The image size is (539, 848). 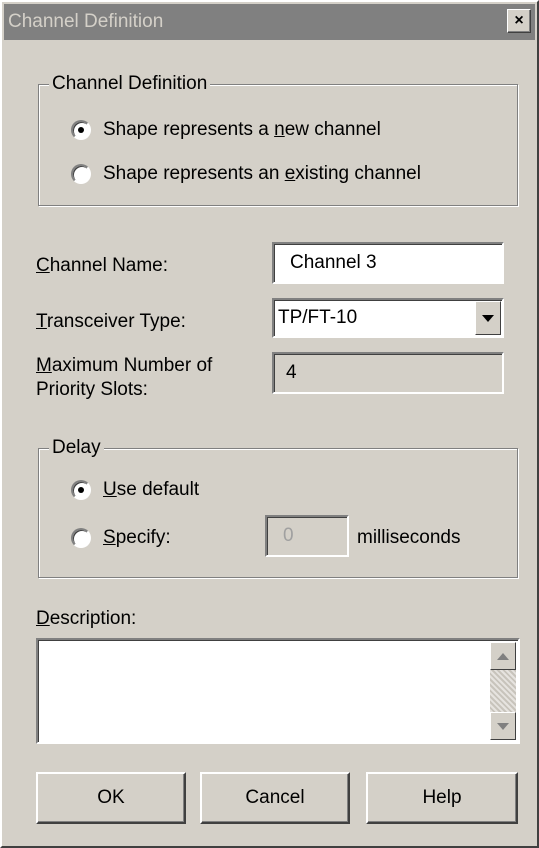 I want to click on radio-new-channel-label: Shape represents a new channel, so click(x=242, y=129).